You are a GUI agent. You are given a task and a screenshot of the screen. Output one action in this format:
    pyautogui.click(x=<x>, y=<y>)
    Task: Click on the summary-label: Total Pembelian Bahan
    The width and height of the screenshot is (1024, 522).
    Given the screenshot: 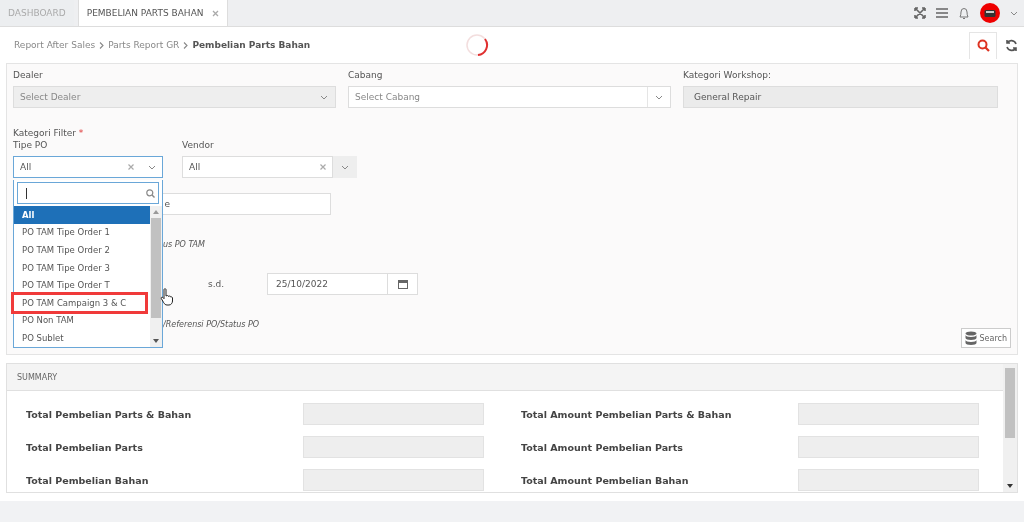 What is the action you would take?
    pyautogui.click(x=88, y=480)
    